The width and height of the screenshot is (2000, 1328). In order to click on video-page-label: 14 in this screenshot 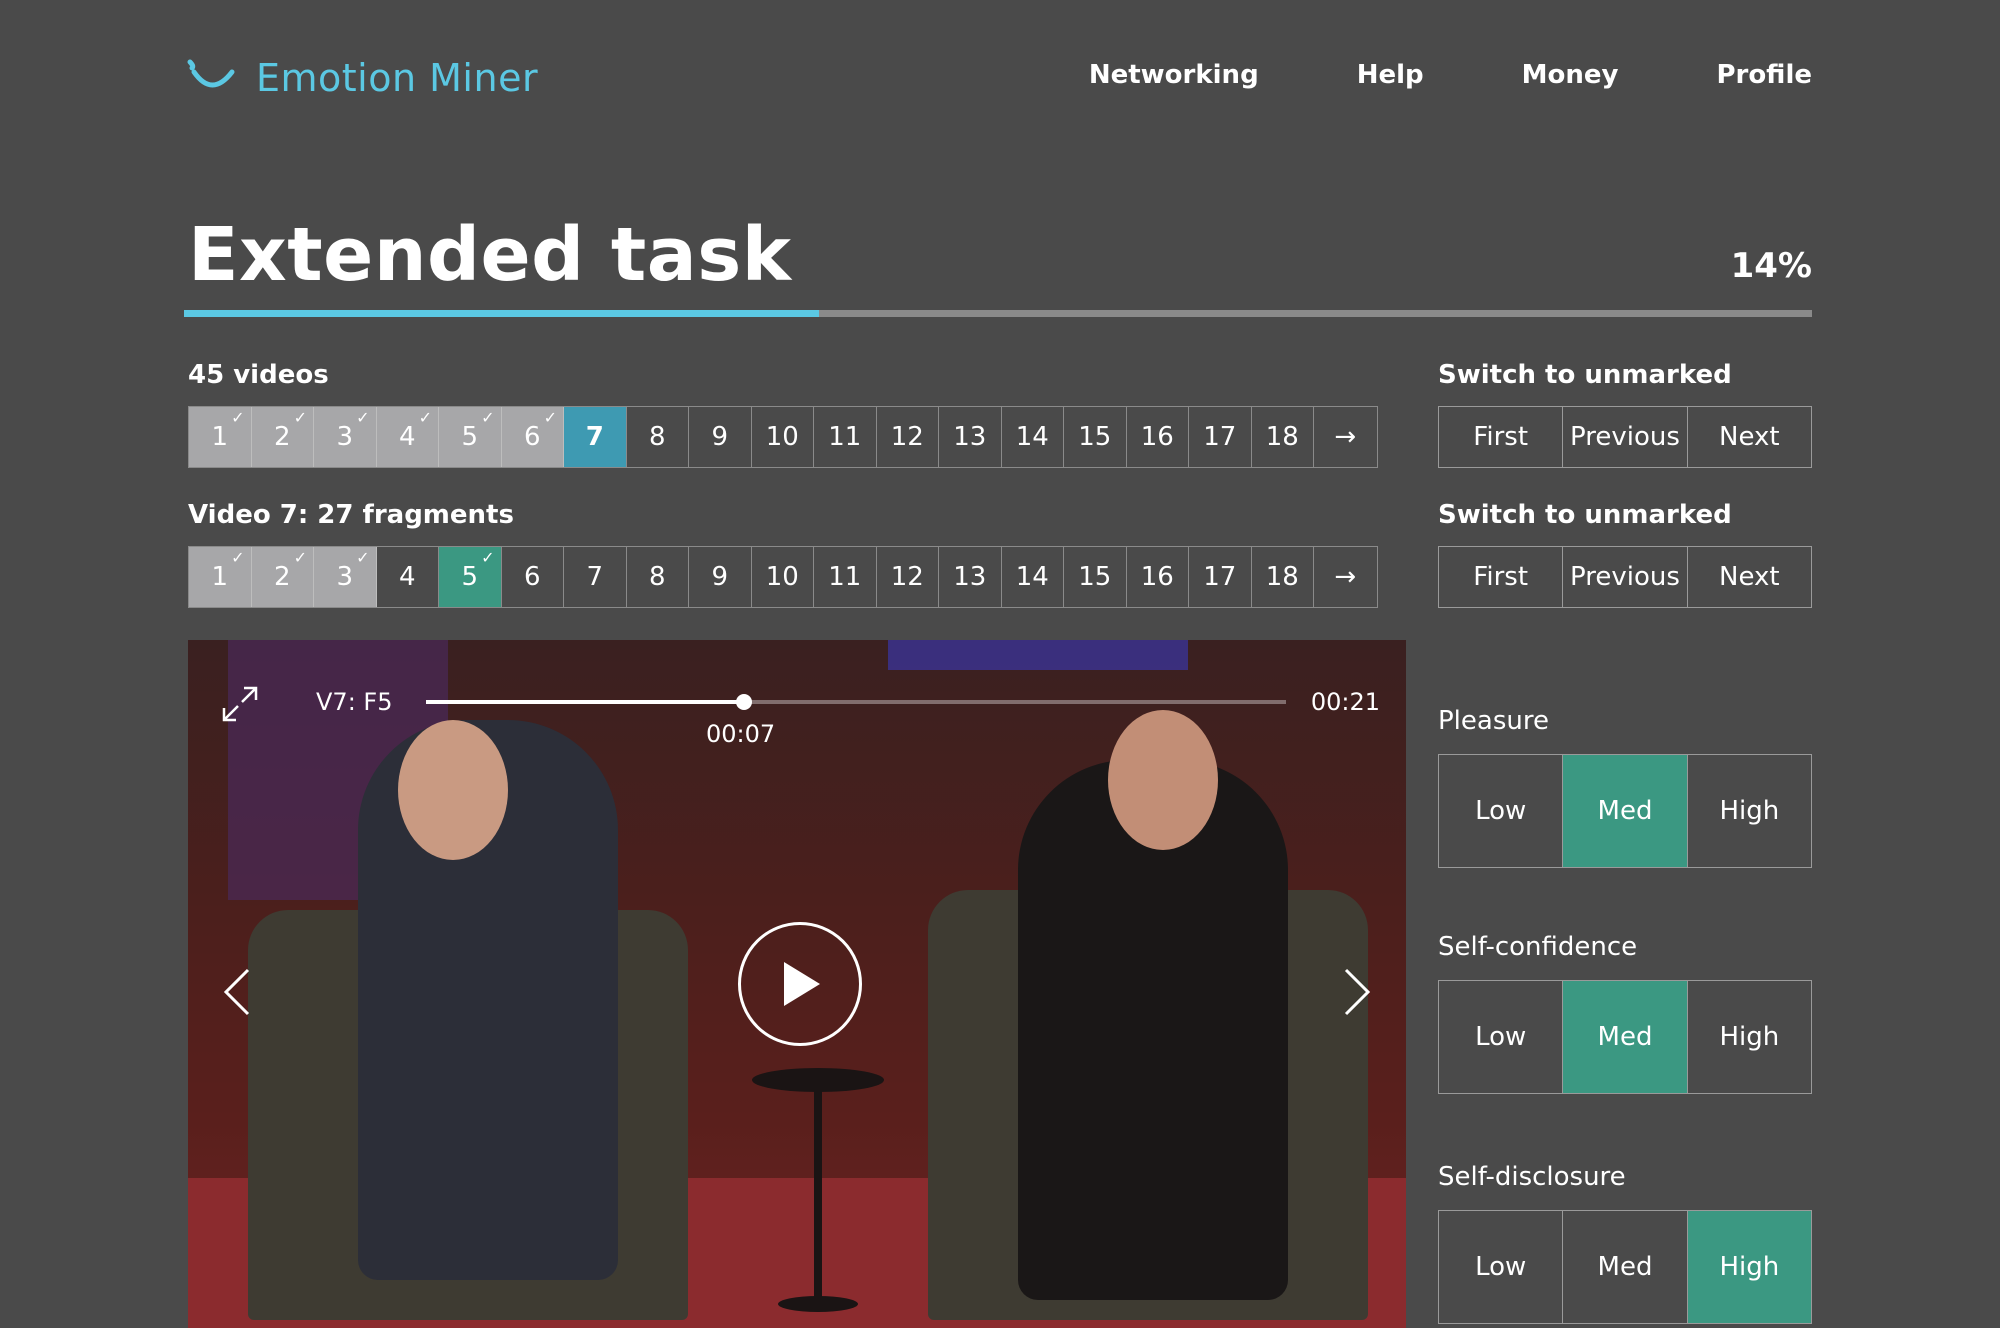, I will do `click(1032, 437)`.